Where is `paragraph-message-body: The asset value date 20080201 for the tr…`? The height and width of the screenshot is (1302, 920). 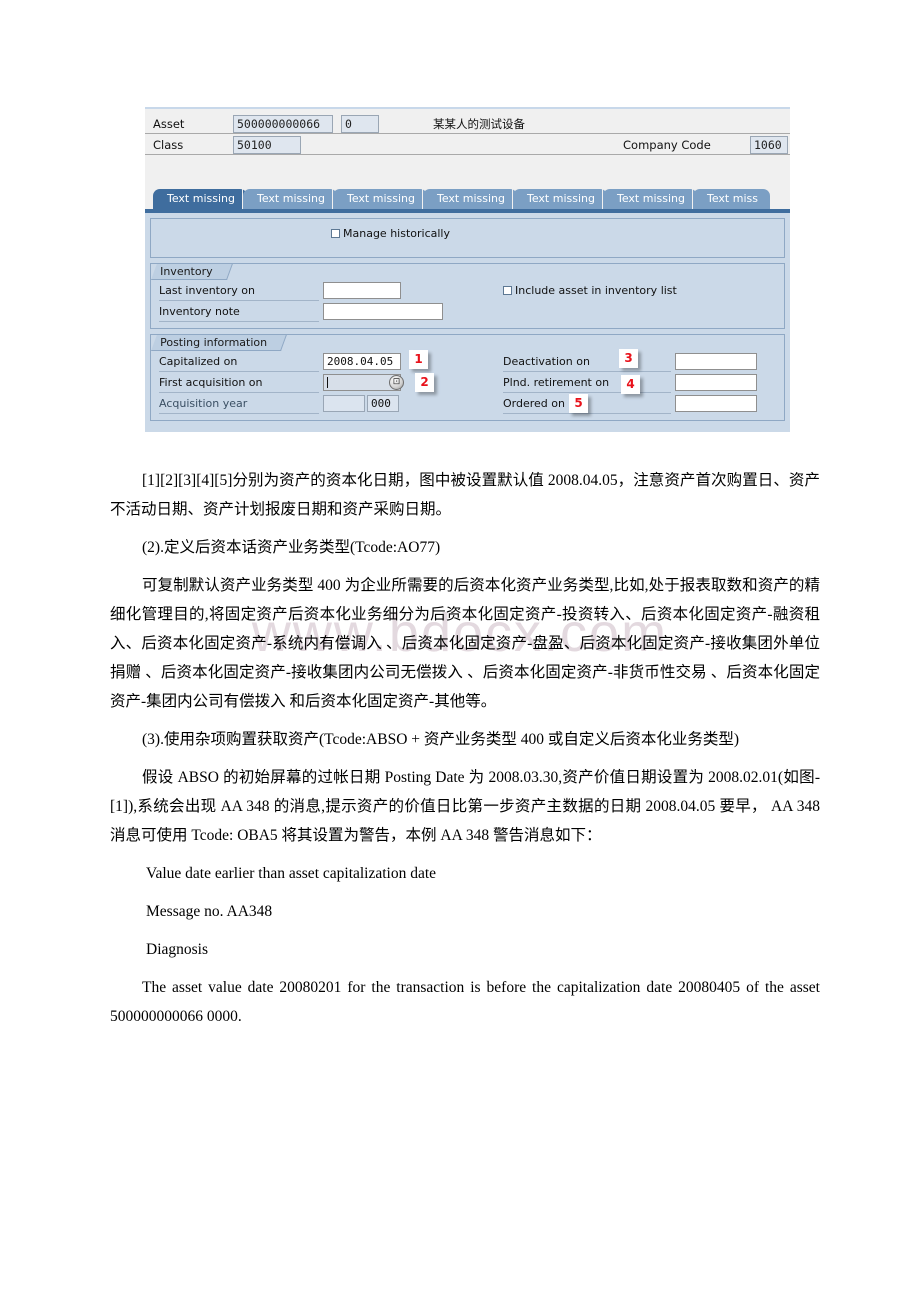 paragraph-message-body: The asset value date 20080201 for the tr… is located at coordinates (465, 1002).